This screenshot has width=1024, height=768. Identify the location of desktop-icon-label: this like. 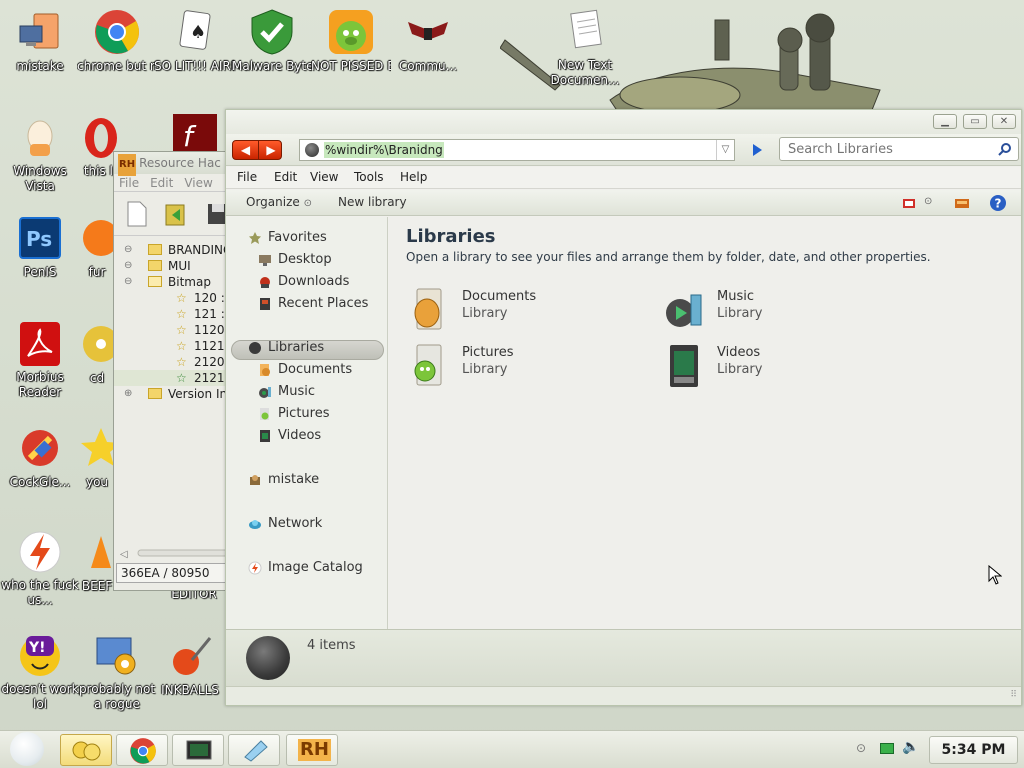
(100, 171).